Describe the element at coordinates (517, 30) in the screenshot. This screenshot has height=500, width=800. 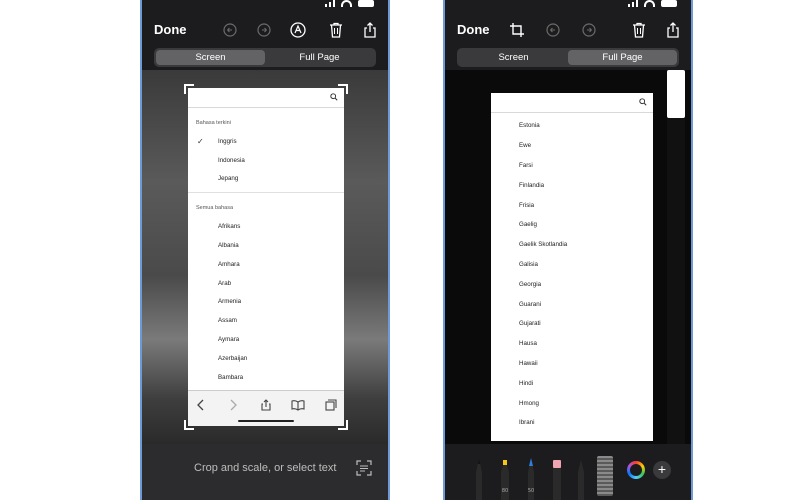
I see `crop-icon` at that location.